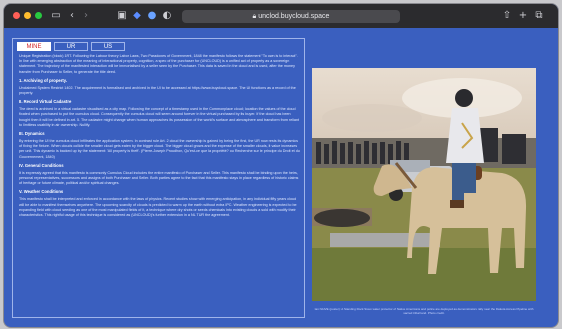  I want to click on minimize-window-button, so click(27, 15).